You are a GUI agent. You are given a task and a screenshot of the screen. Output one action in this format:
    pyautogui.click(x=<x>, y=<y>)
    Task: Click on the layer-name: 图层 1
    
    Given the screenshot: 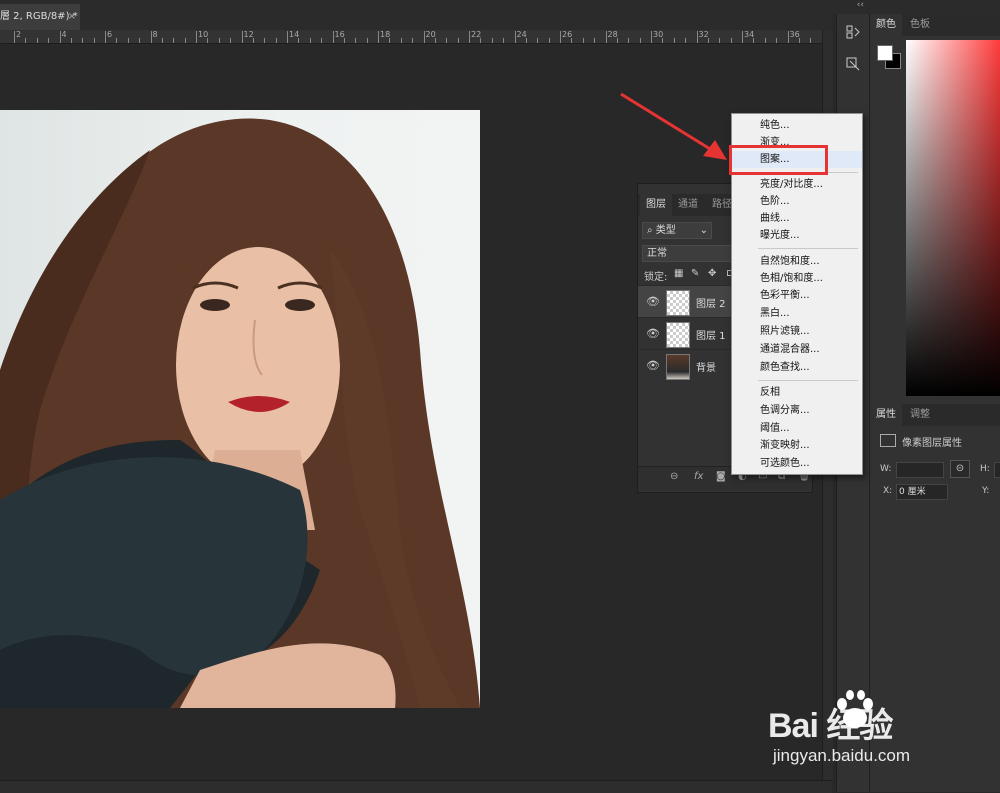 What is the action you would take?
    pyautogui.click(x=711, y=336)
    